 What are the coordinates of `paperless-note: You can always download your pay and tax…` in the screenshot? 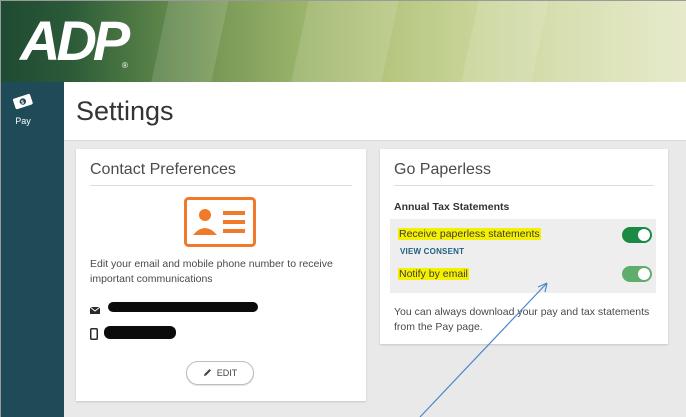 It's located at (522, 319).